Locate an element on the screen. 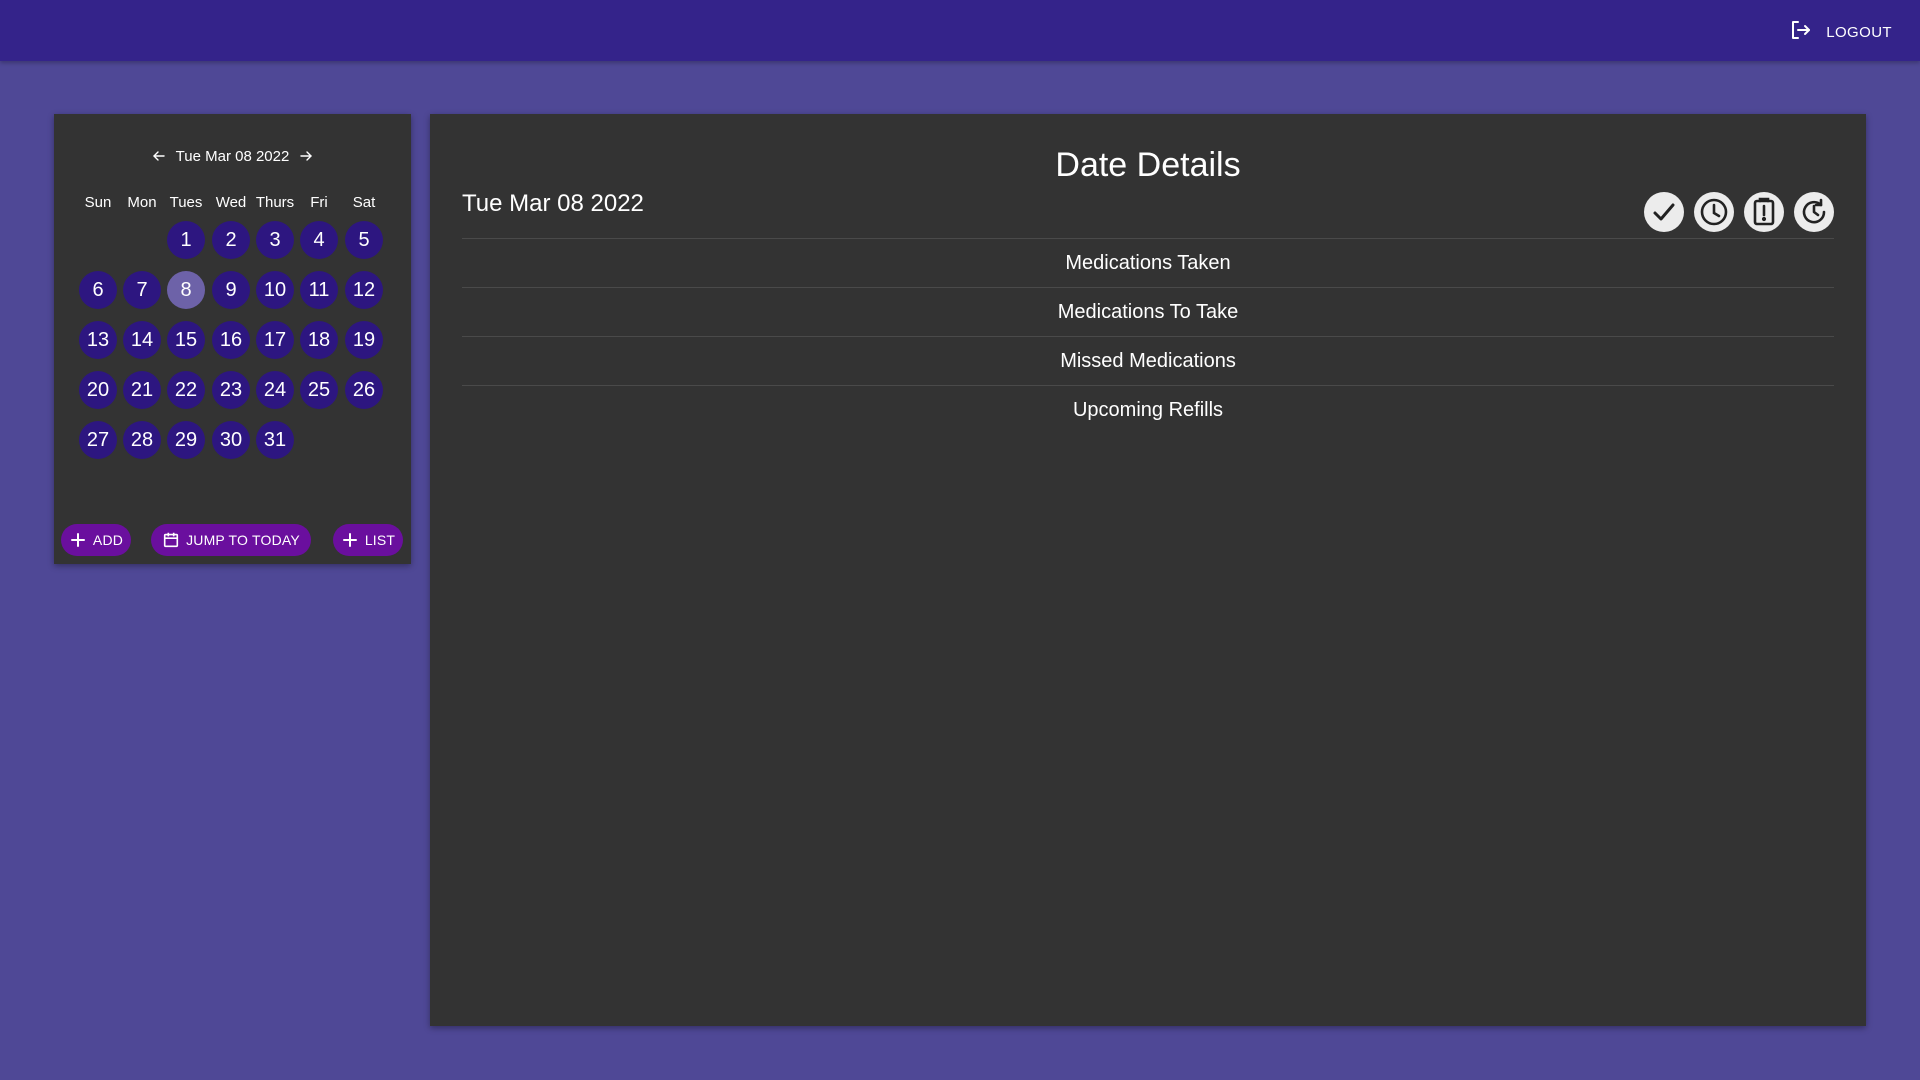  weekday-label: Wed is located at coordinates (231, 202).